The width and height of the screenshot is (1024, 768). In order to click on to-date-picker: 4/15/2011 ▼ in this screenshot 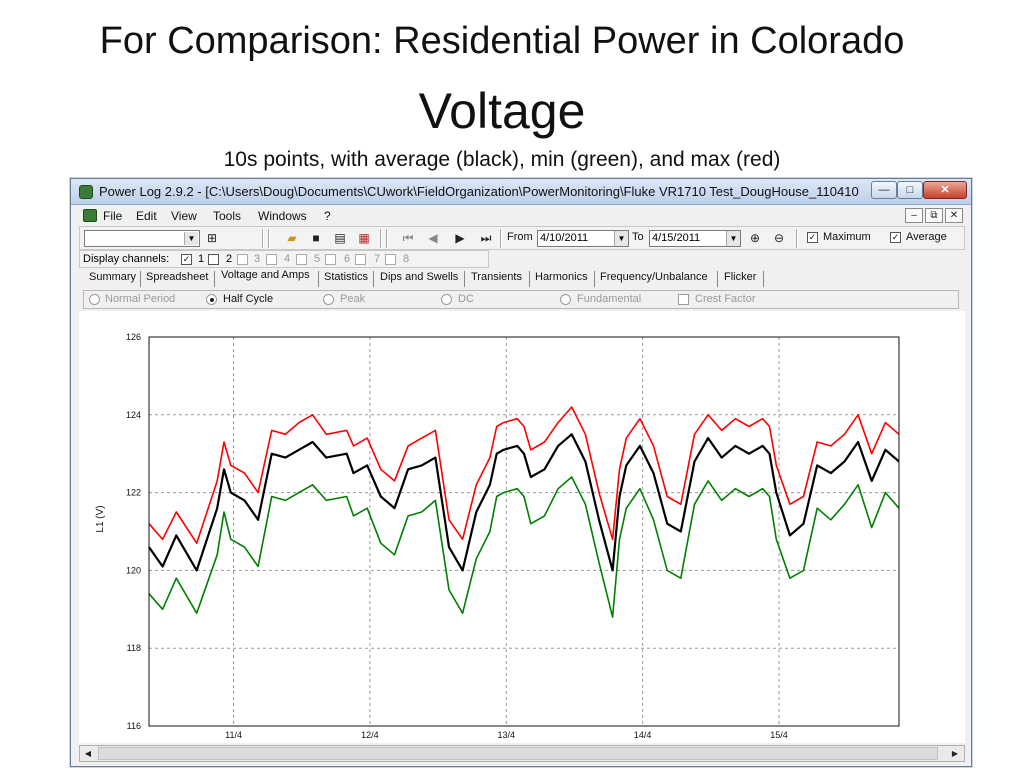, I will do `click(695, 238)`.